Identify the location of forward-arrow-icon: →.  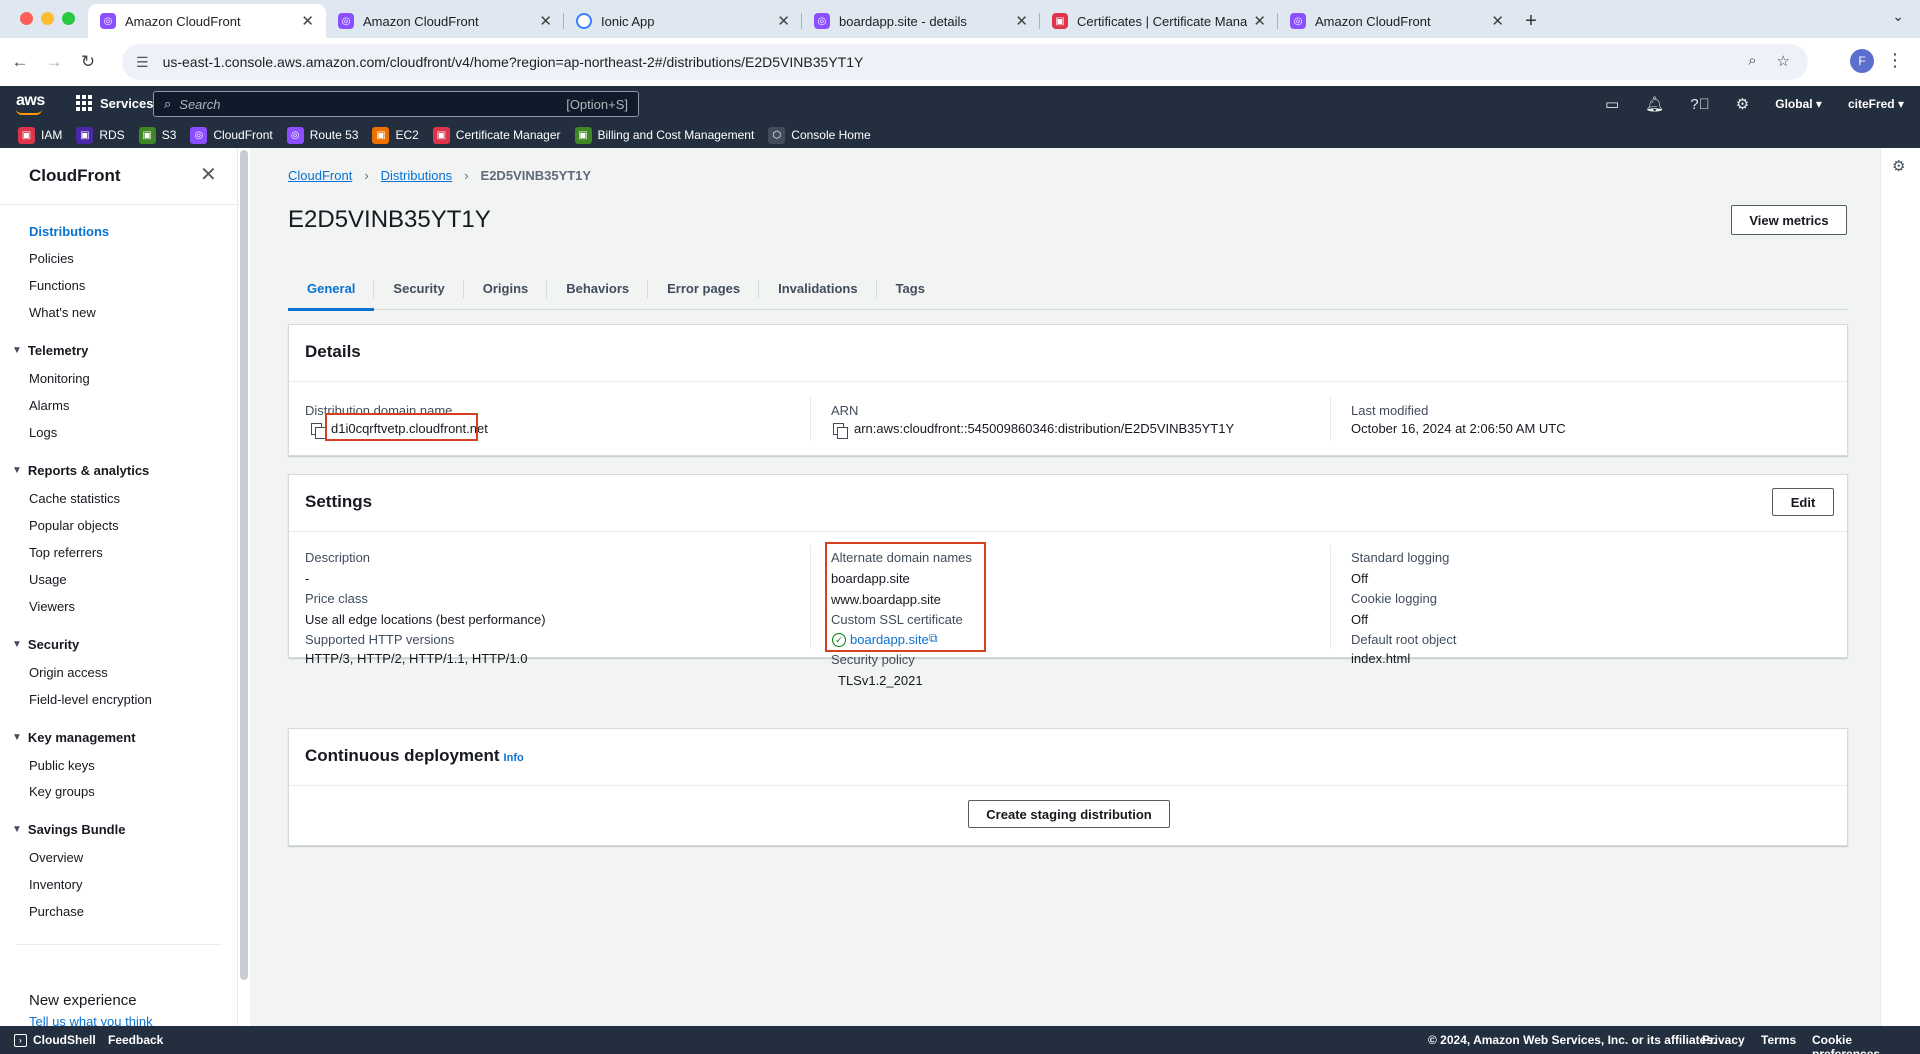
(54, 62).